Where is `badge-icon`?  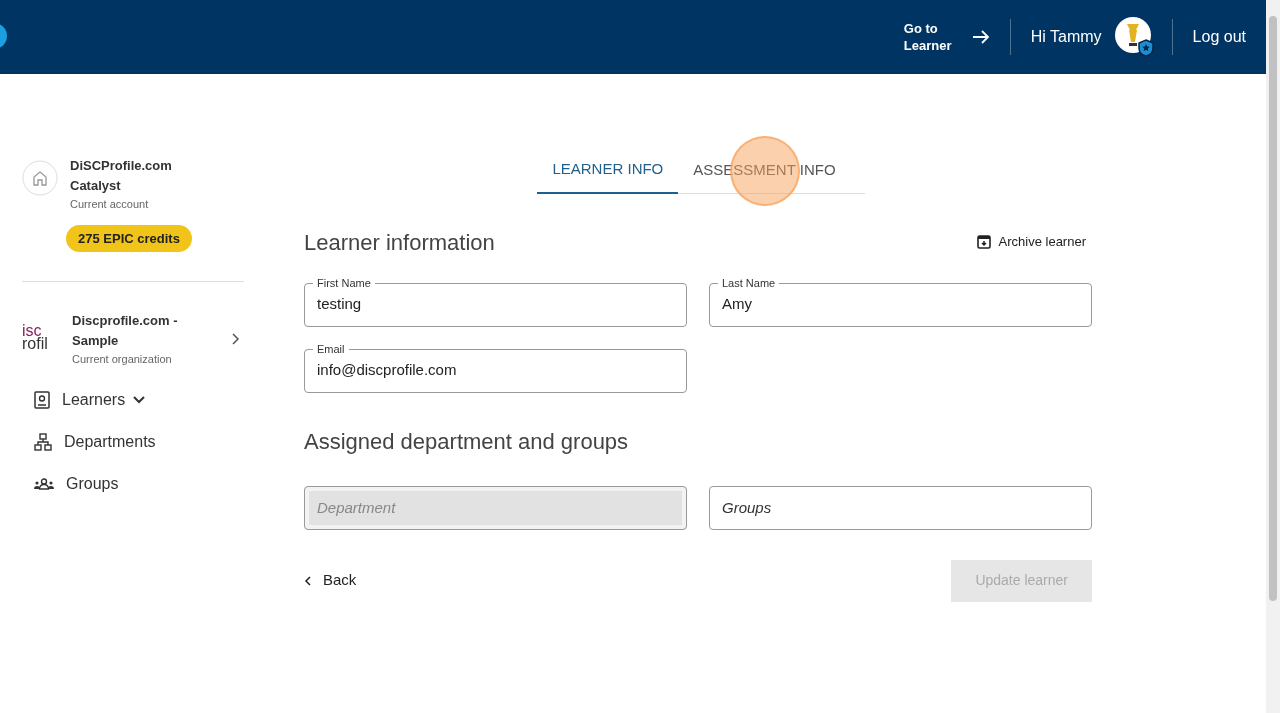 badge-icon is located at coordinates (42, 399).